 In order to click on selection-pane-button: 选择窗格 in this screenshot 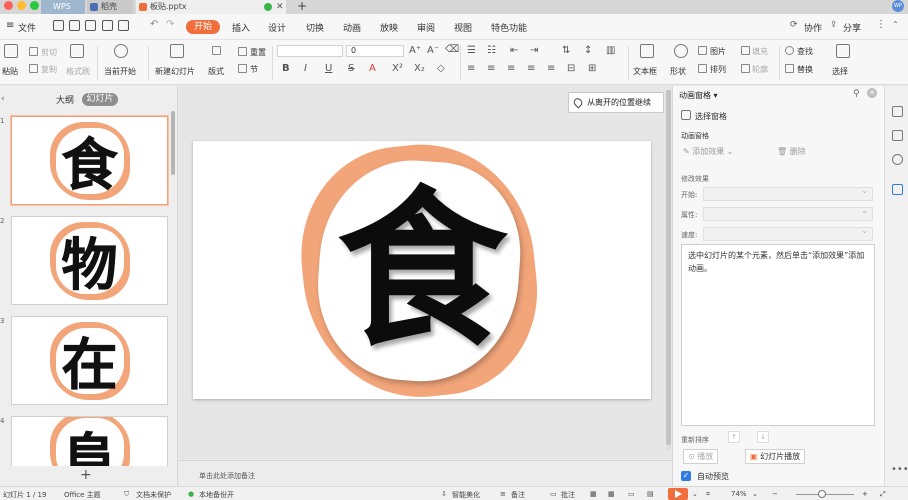, I will do `click(711, 116)`.